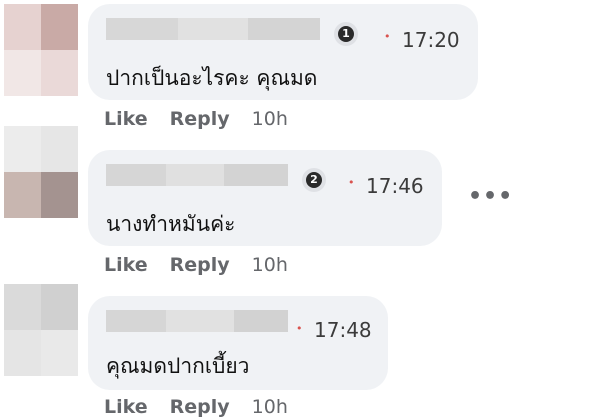  I want to click on comment-time: 17:48, so click(343, 330).